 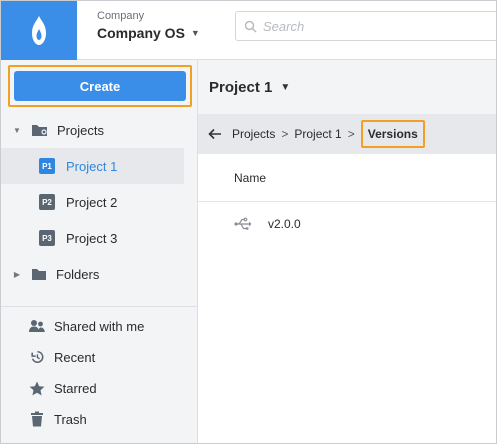 What do you see at coordinates (347, 87) in the screenshot?
I see `project-title-dropdown: Project 1 ▼` at bounding box center [347, 87].